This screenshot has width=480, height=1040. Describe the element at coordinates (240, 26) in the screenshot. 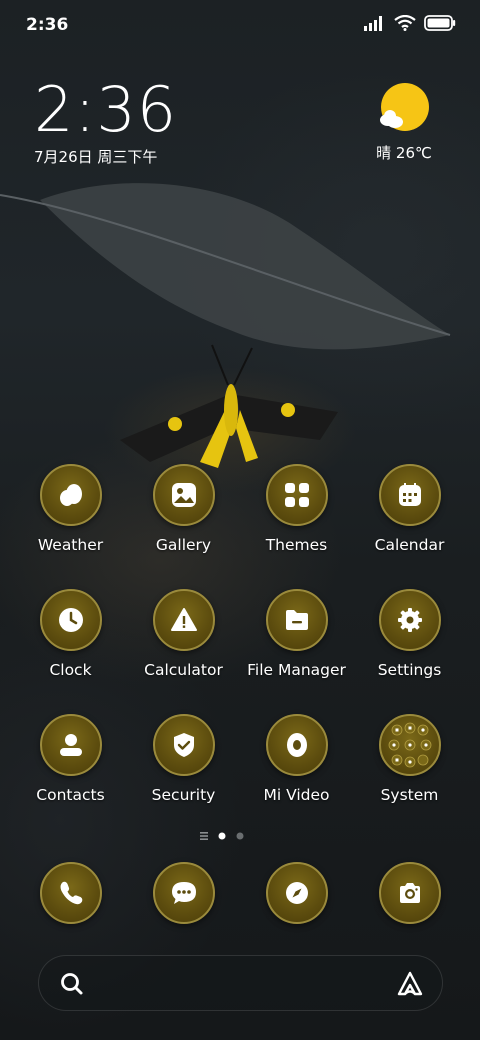

I see `status-bar: 2:36` at that location.